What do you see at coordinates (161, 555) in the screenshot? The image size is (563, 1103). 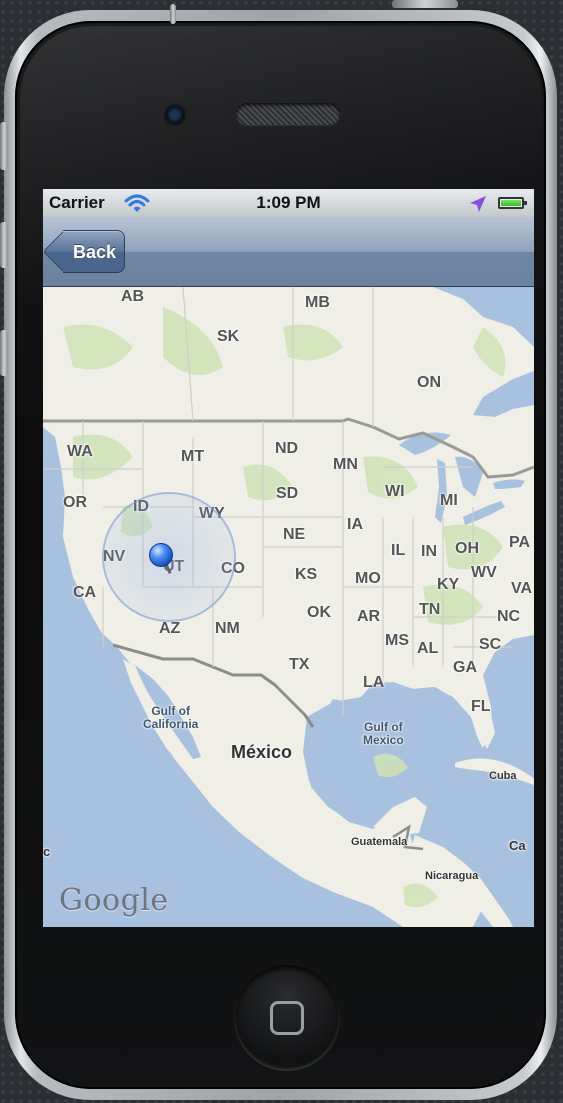 I see `pin-head` at bounding box center [161, 555].